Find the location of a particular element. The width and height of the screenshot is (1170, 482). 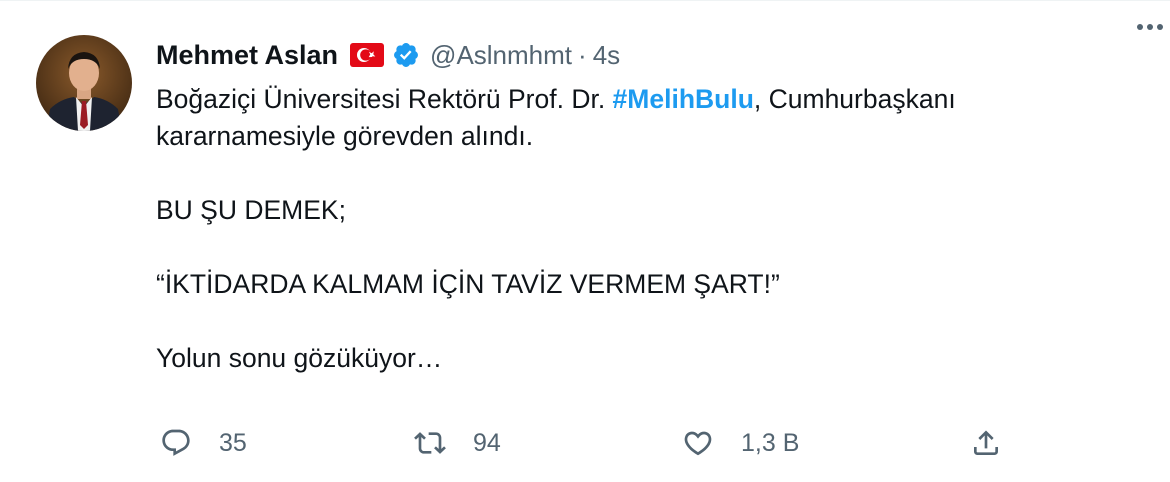

like-button: 1,3 B is located at coordinates (740, 443).